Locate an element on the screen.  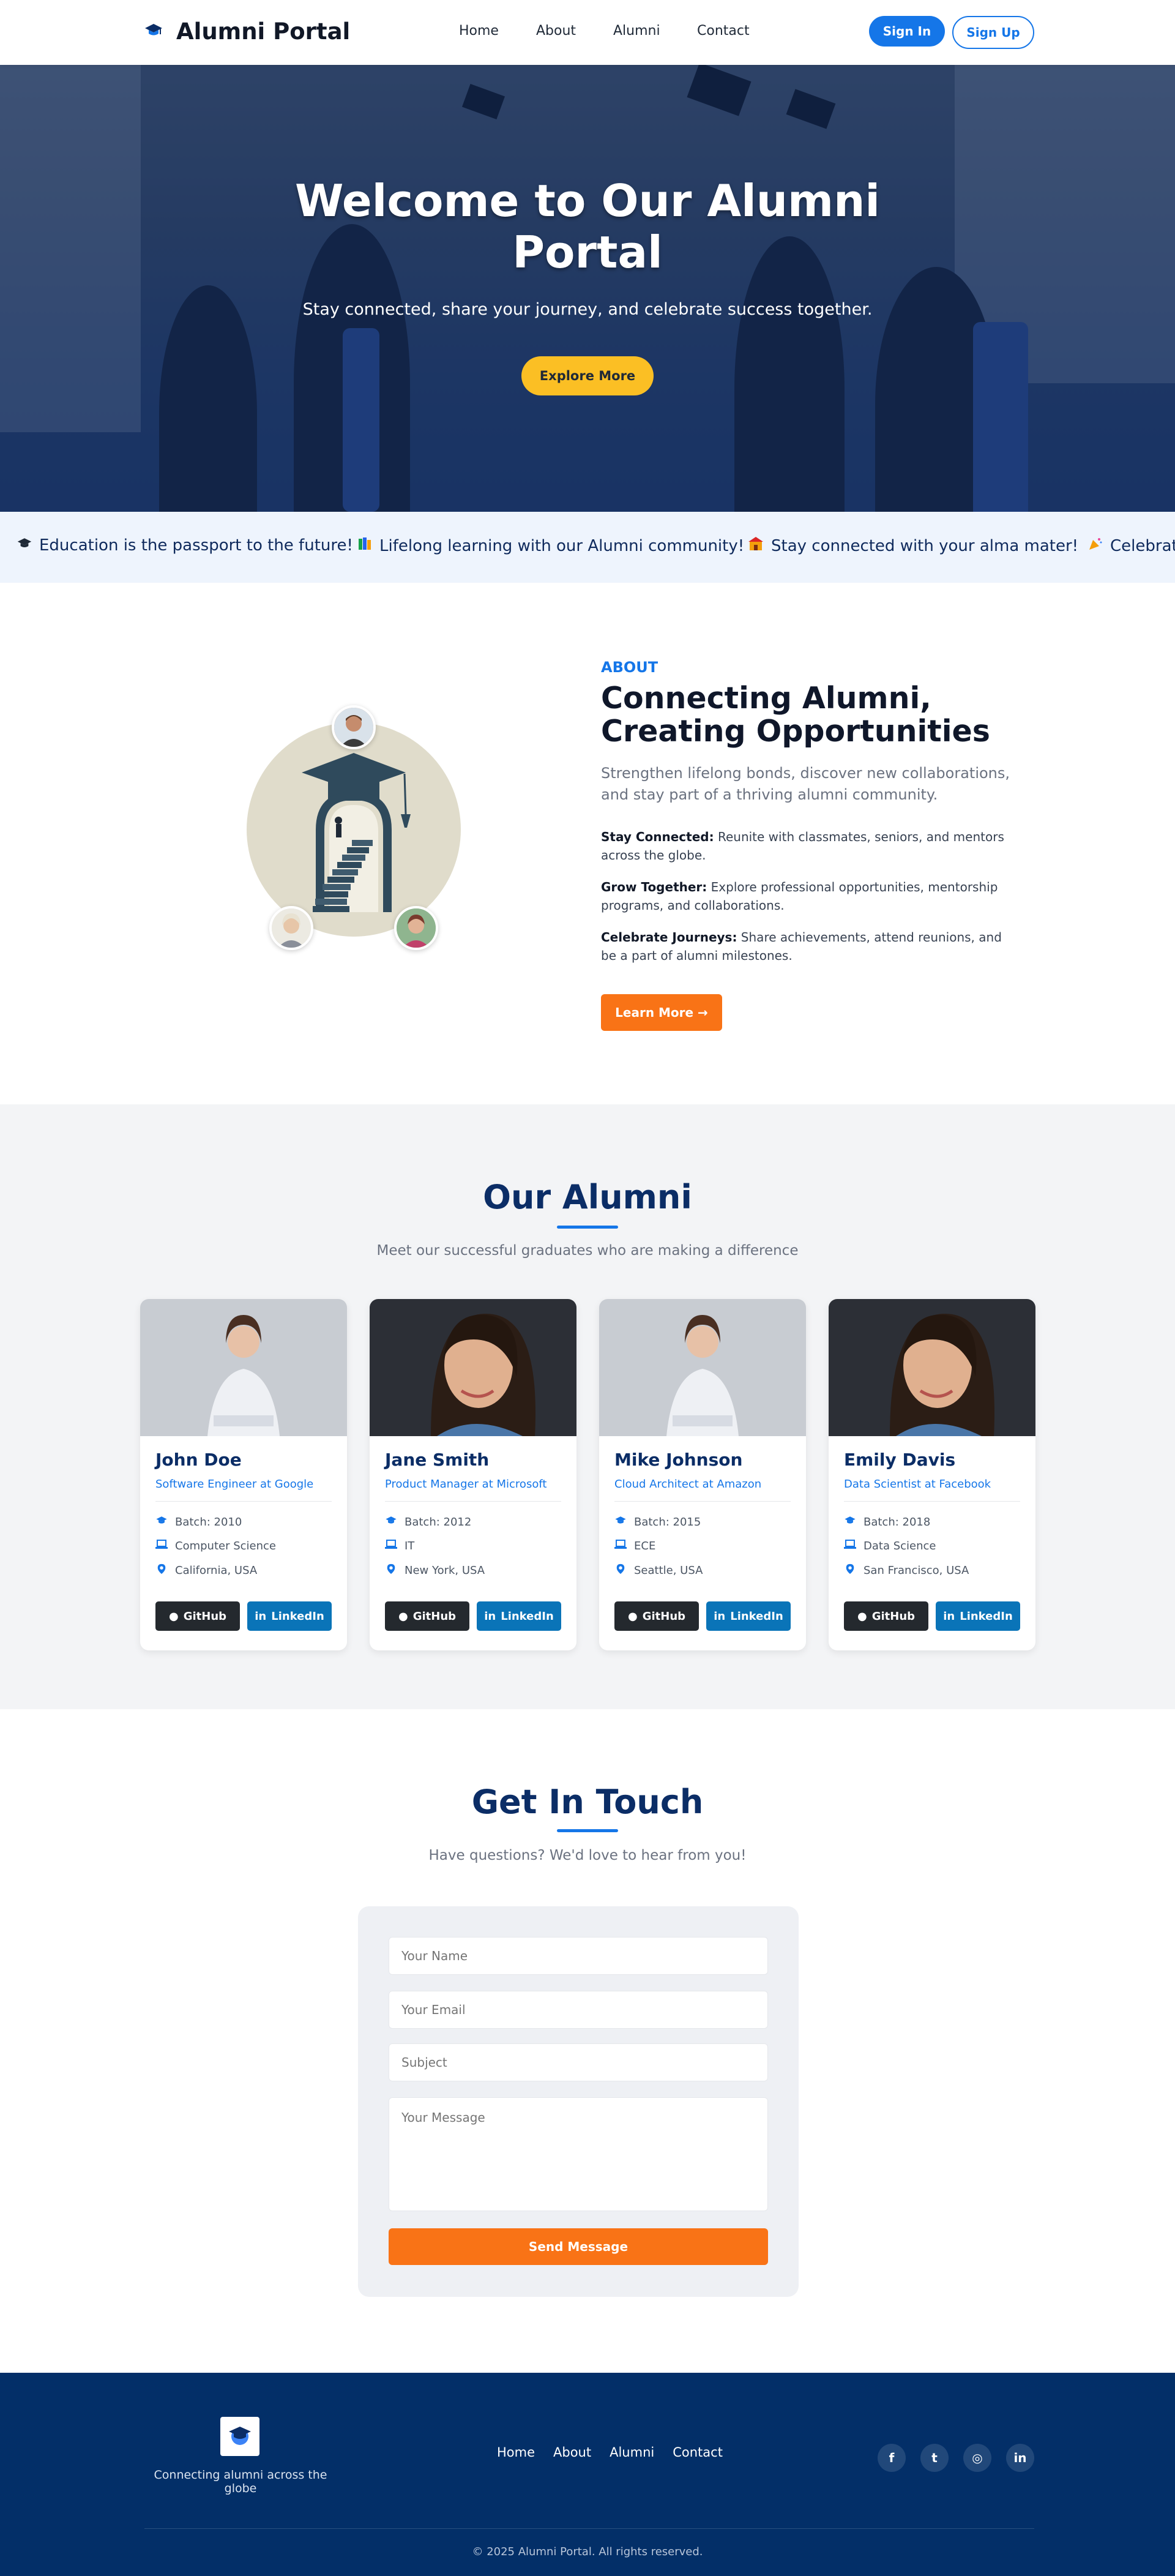
department-row: Computer Science is located at coordinates (215, 1546).